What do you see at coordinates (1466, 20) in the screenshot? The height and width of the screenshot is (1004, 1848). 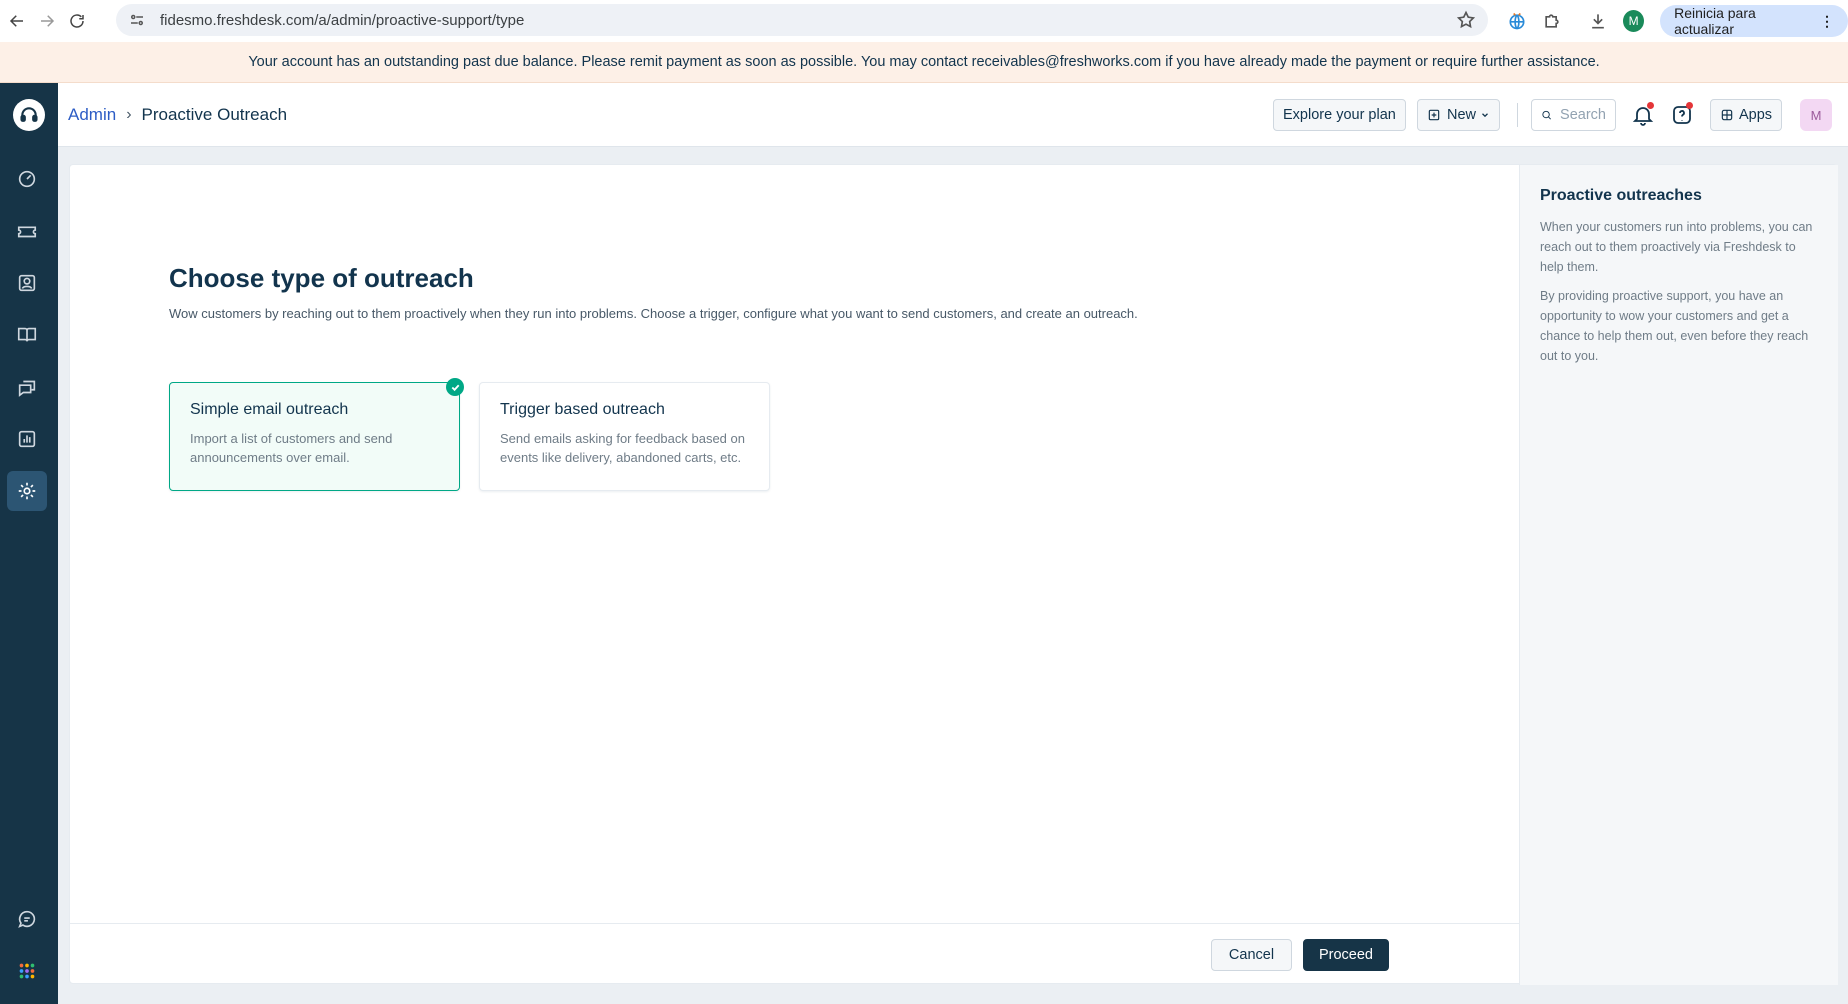 I see `bookmark-star-icon` at bounding box center [1466, 20].